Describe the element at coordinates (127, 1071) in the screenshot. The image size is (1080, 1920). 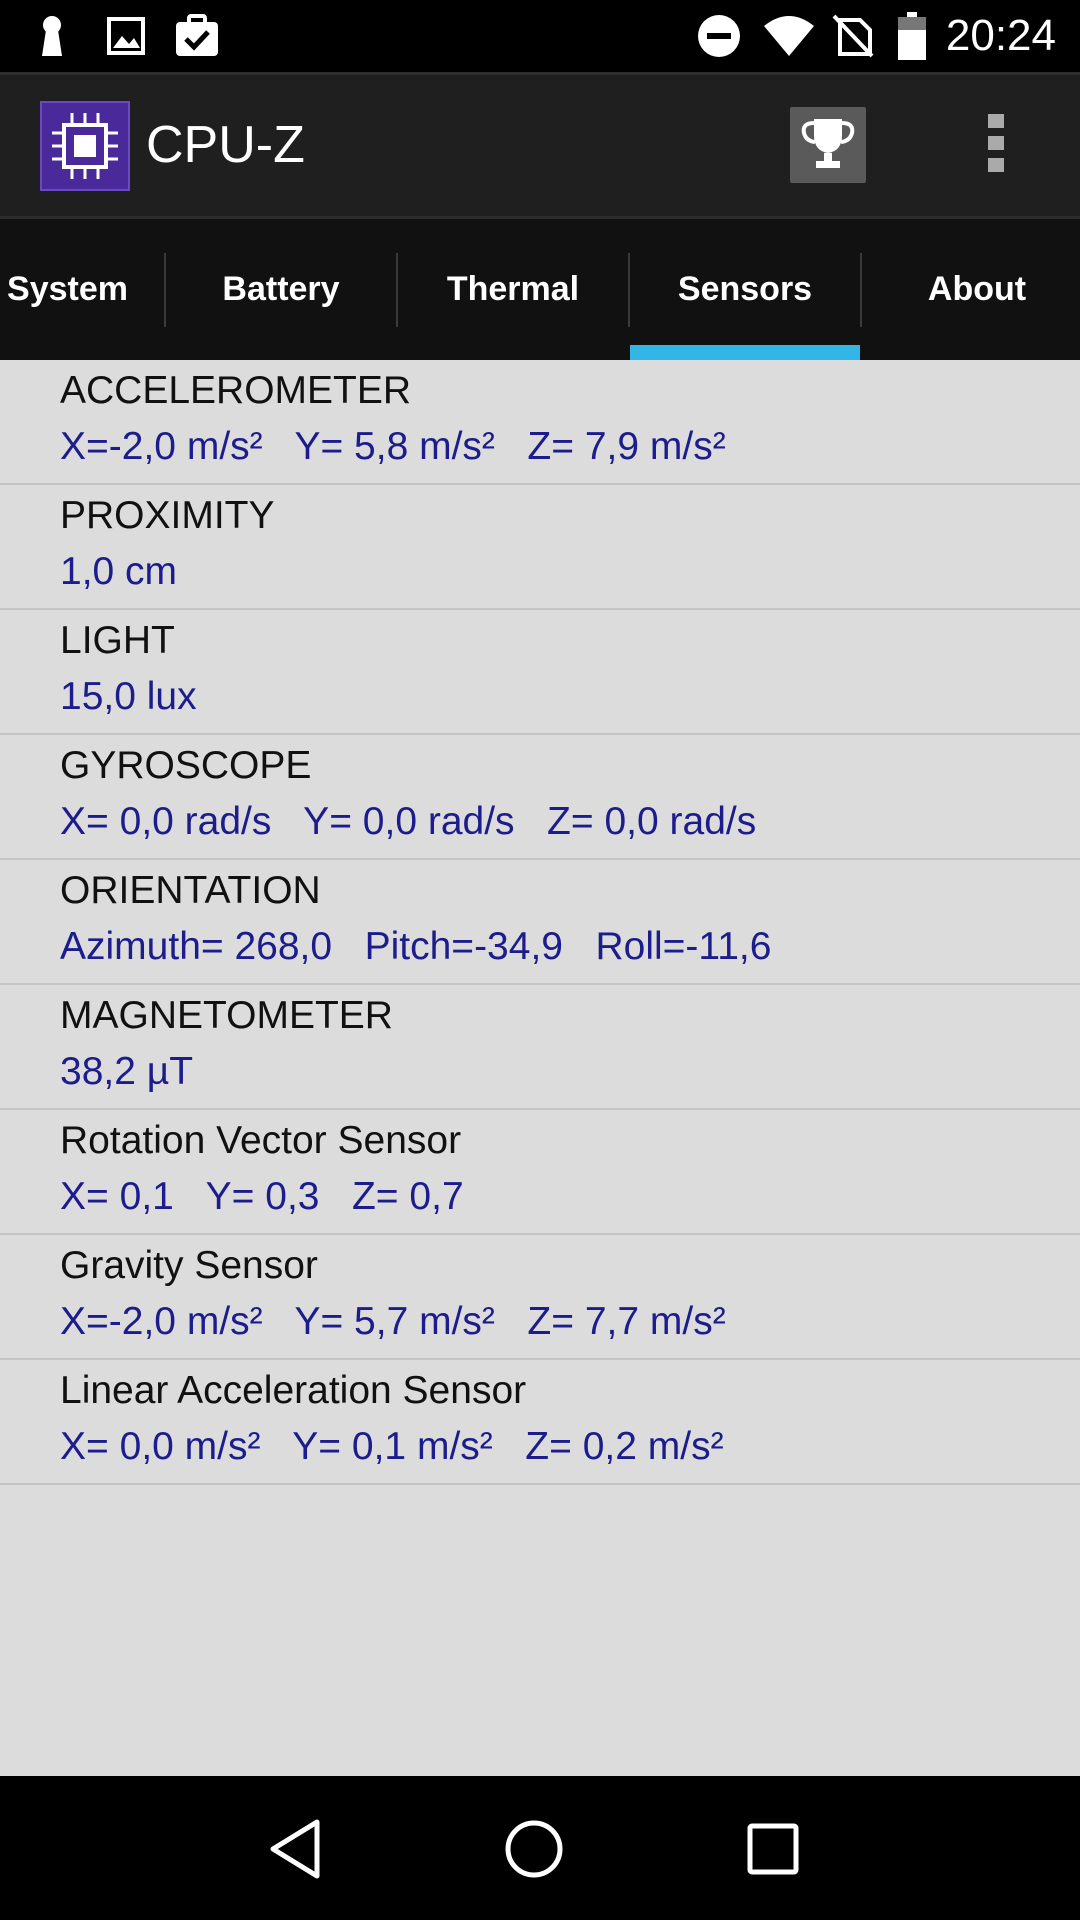
I see `sensor-value: 38,2 µT` at that location.